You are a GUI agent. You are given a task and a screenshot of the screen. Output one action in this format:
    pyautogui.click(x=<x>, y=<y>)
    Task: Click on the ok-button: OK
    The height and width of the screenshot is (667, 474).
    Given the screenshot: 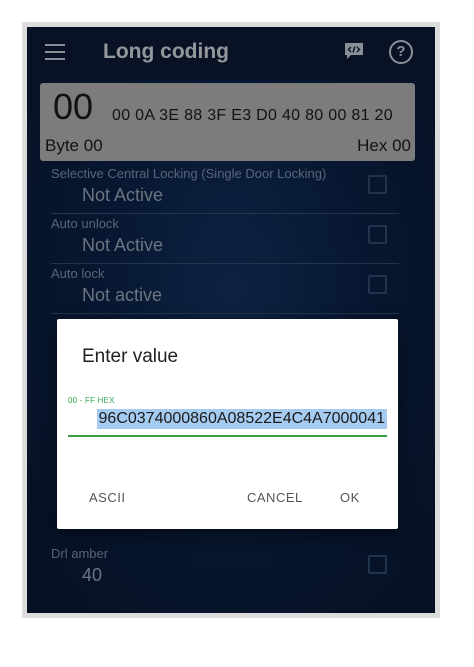 What is the action you would take?
    pyautogui.click(x=350, y=497)
    